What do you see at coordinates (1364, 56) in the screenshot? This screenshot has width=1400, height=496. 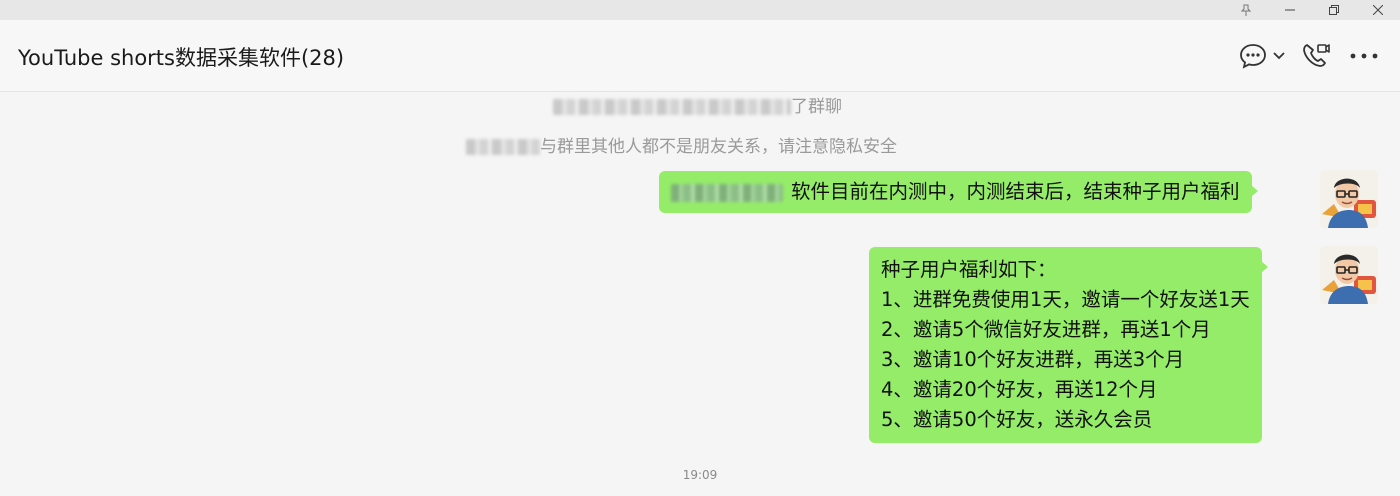 I see `more-icon` at bounding box center [1364, 56].